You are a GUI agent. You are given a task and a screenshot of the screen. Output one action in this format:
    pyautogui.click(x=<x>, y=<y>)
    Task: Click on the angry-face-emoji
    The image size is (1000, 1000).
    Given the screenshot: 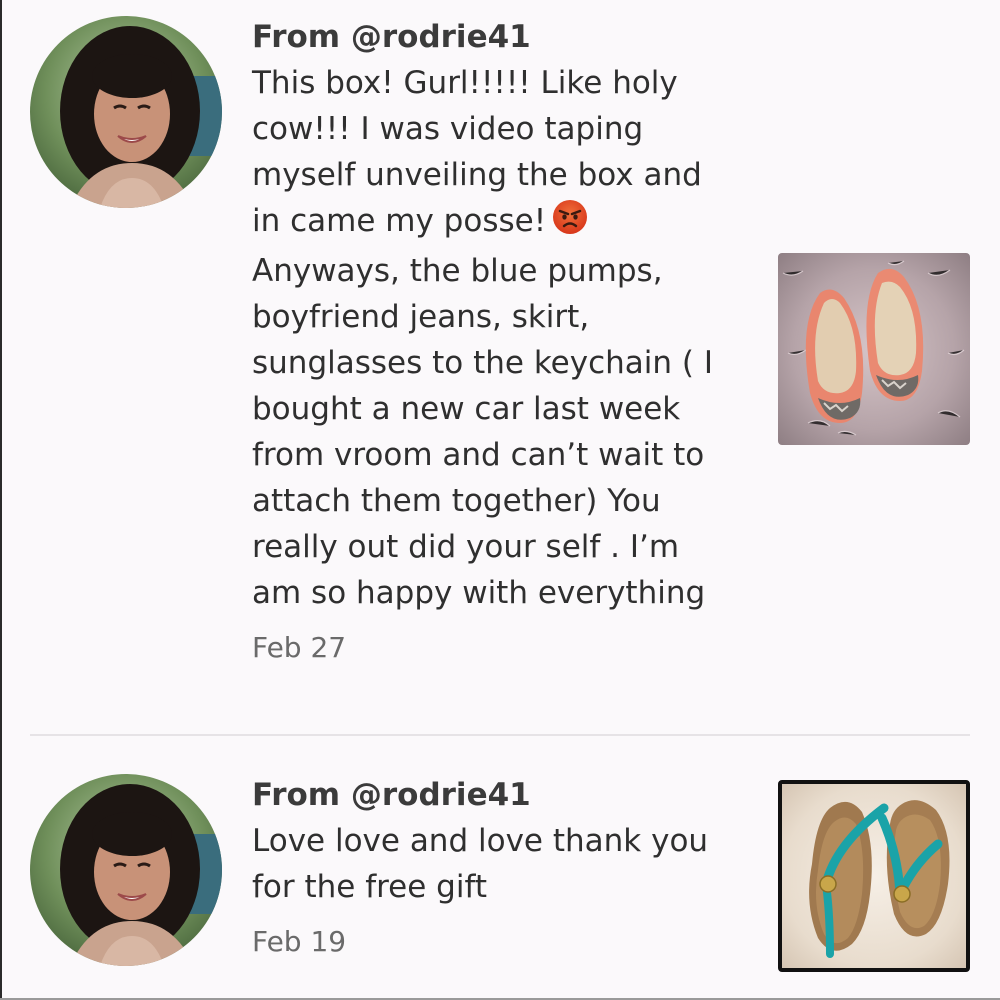 What is the action you would take?
    pyautogui.click(x=570, y=223)
    